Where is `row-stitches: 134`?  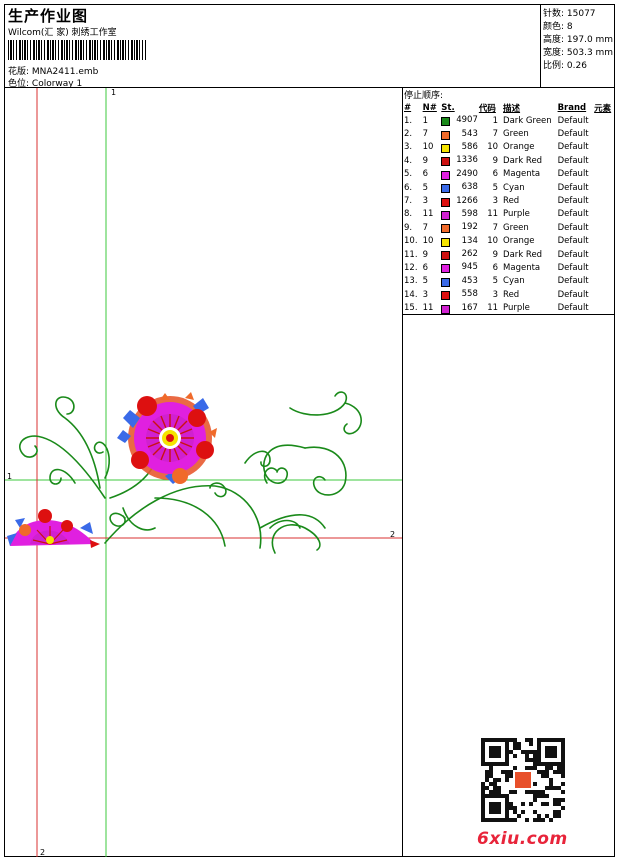 row-stitches: 134 is located at coordinates (459, 241).